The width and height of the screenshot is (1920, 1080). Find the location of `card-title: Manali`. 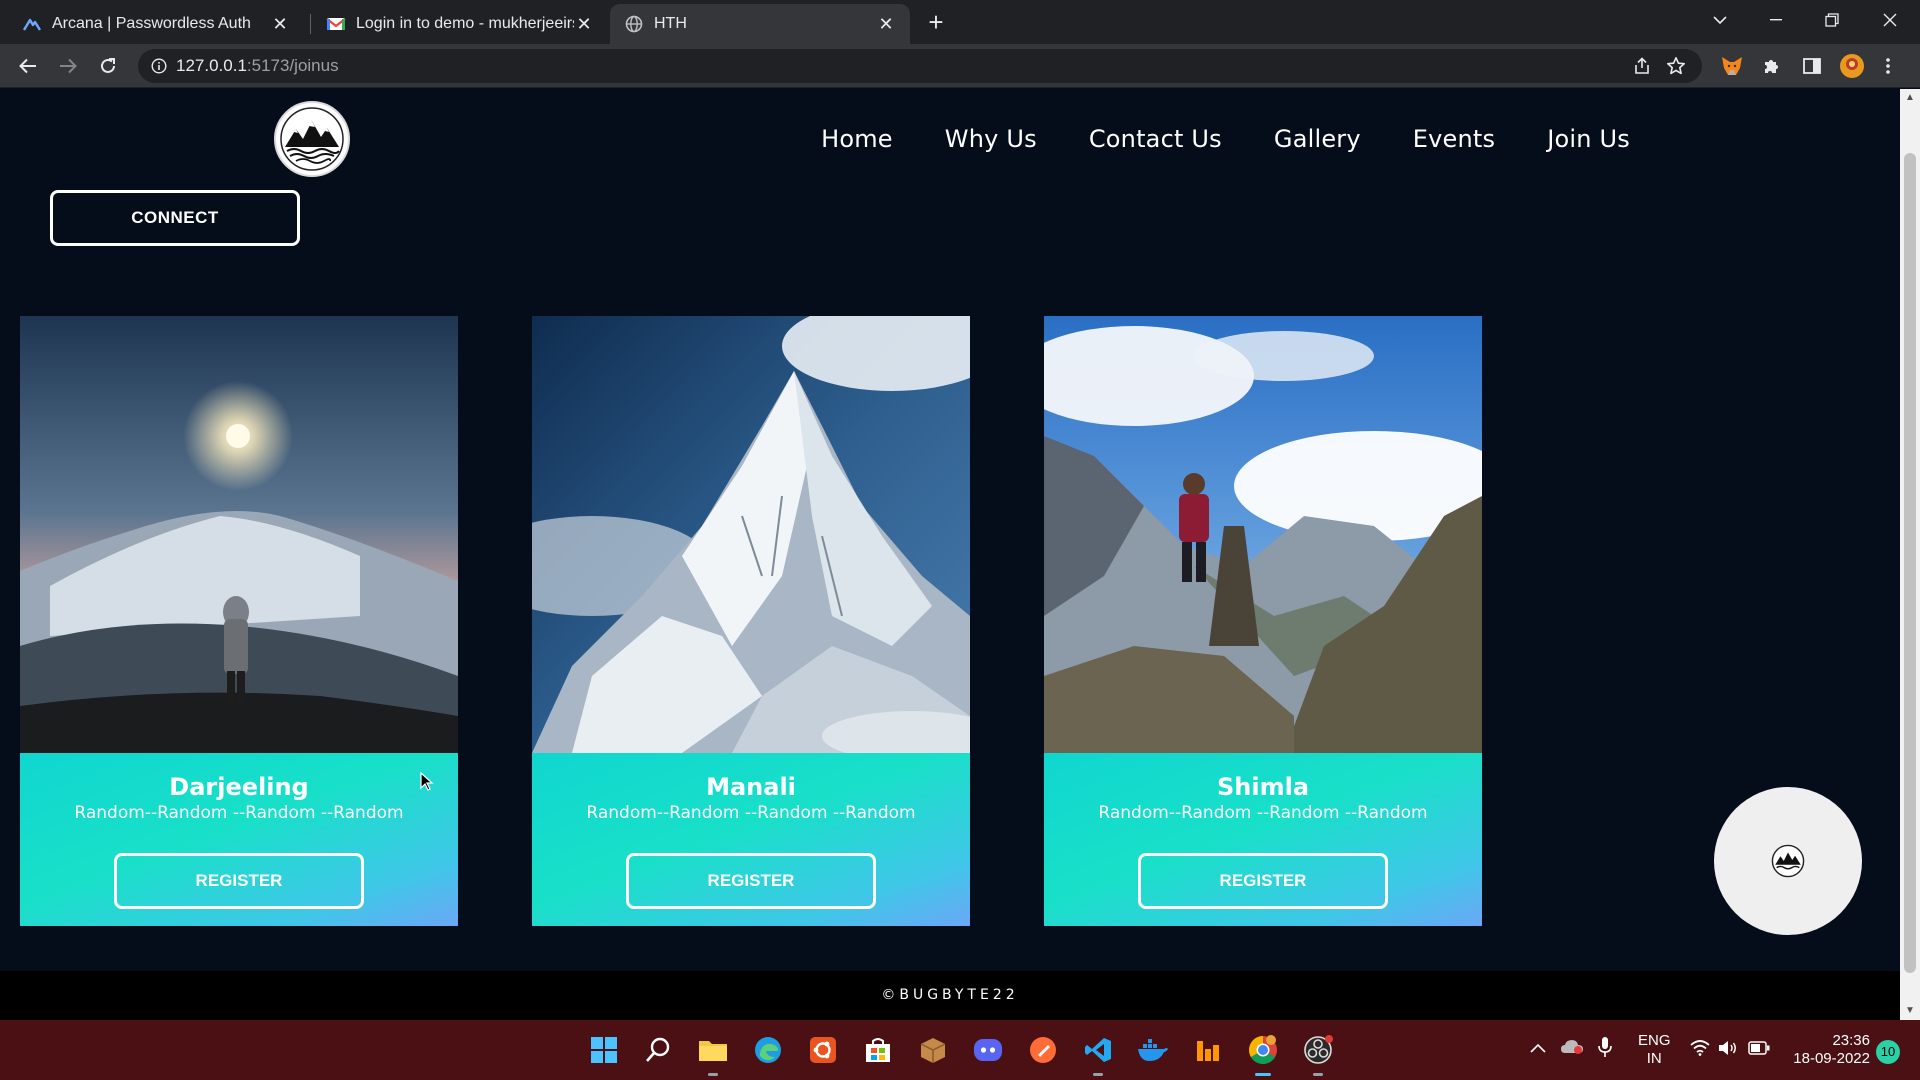

card-title: Manali is located at coordinates (751, 787).